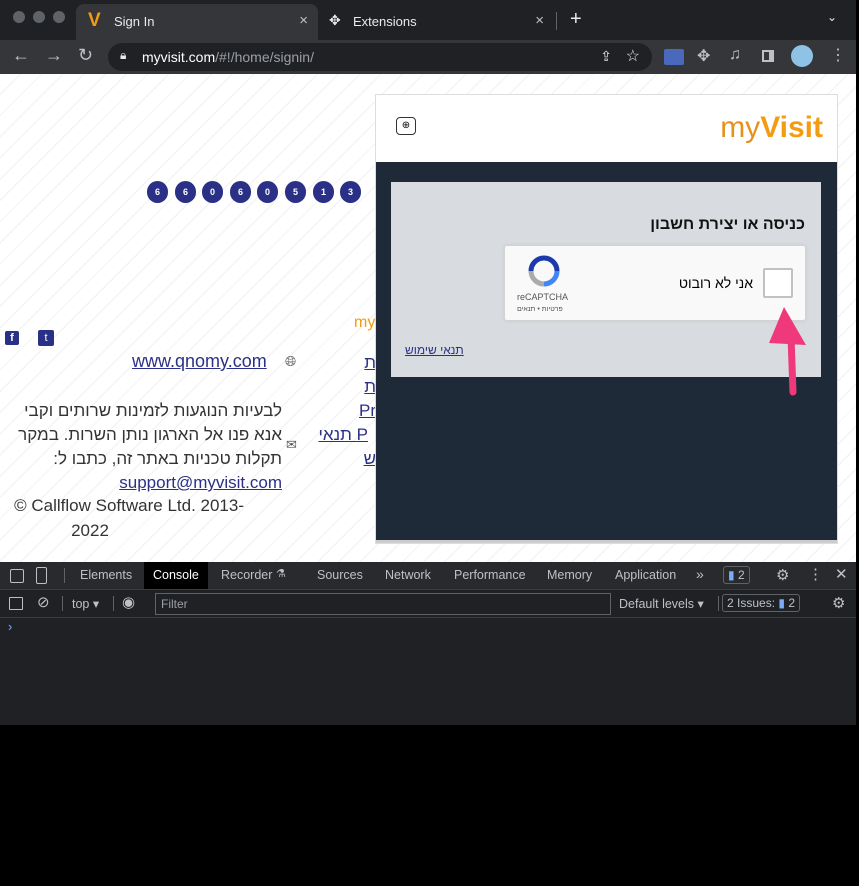  Describe the element at coordinates (385, 21) in the screenshot. I see `tab-label: Extensions` at that location.